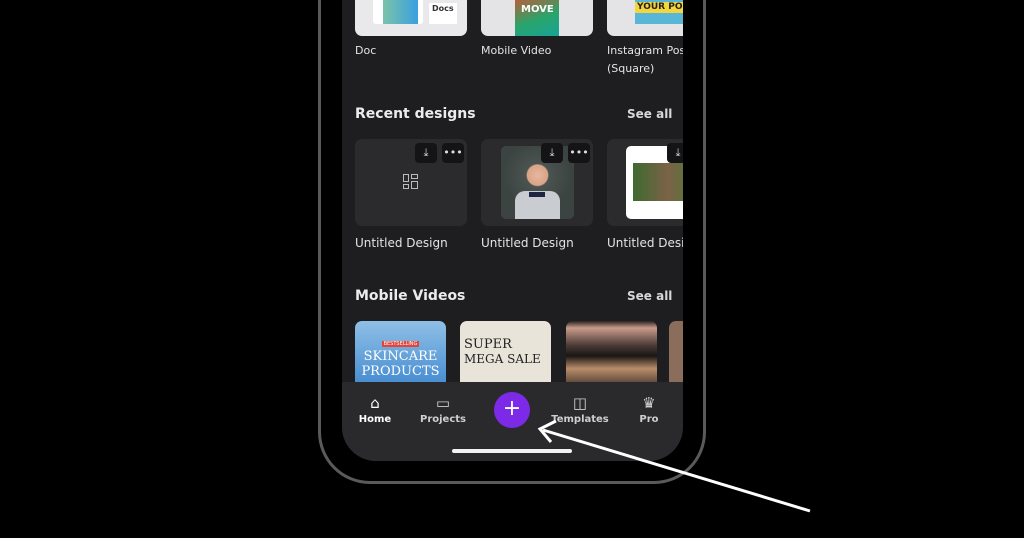 The width and height of the screenshot is (1024, 538). What do you see at coordinates (676, 470) in the screenshot?
I see `arrow-line` at bounding box center [676, 470].